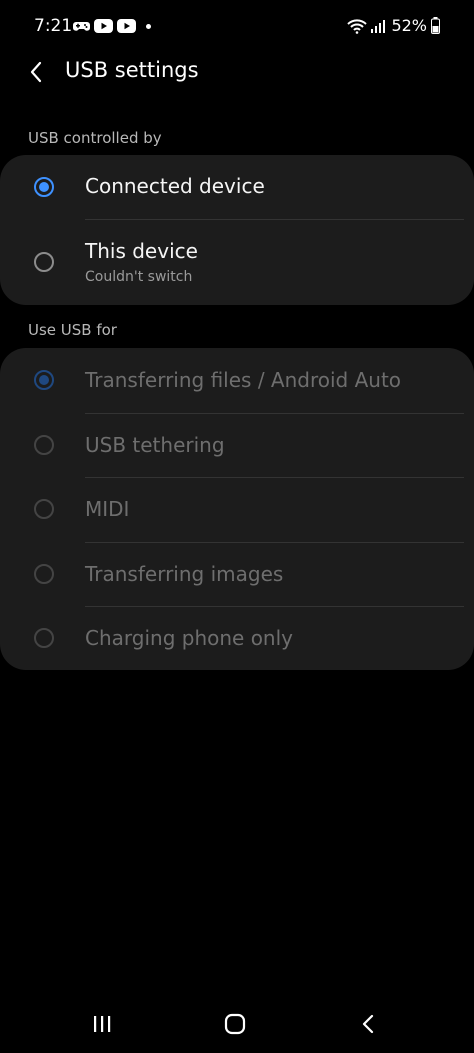 This screenshot has width=474, height=1053. Describe the element at coordinates (409, 25) in the screenshot. I see `battery-percentage: 52%` at that location.